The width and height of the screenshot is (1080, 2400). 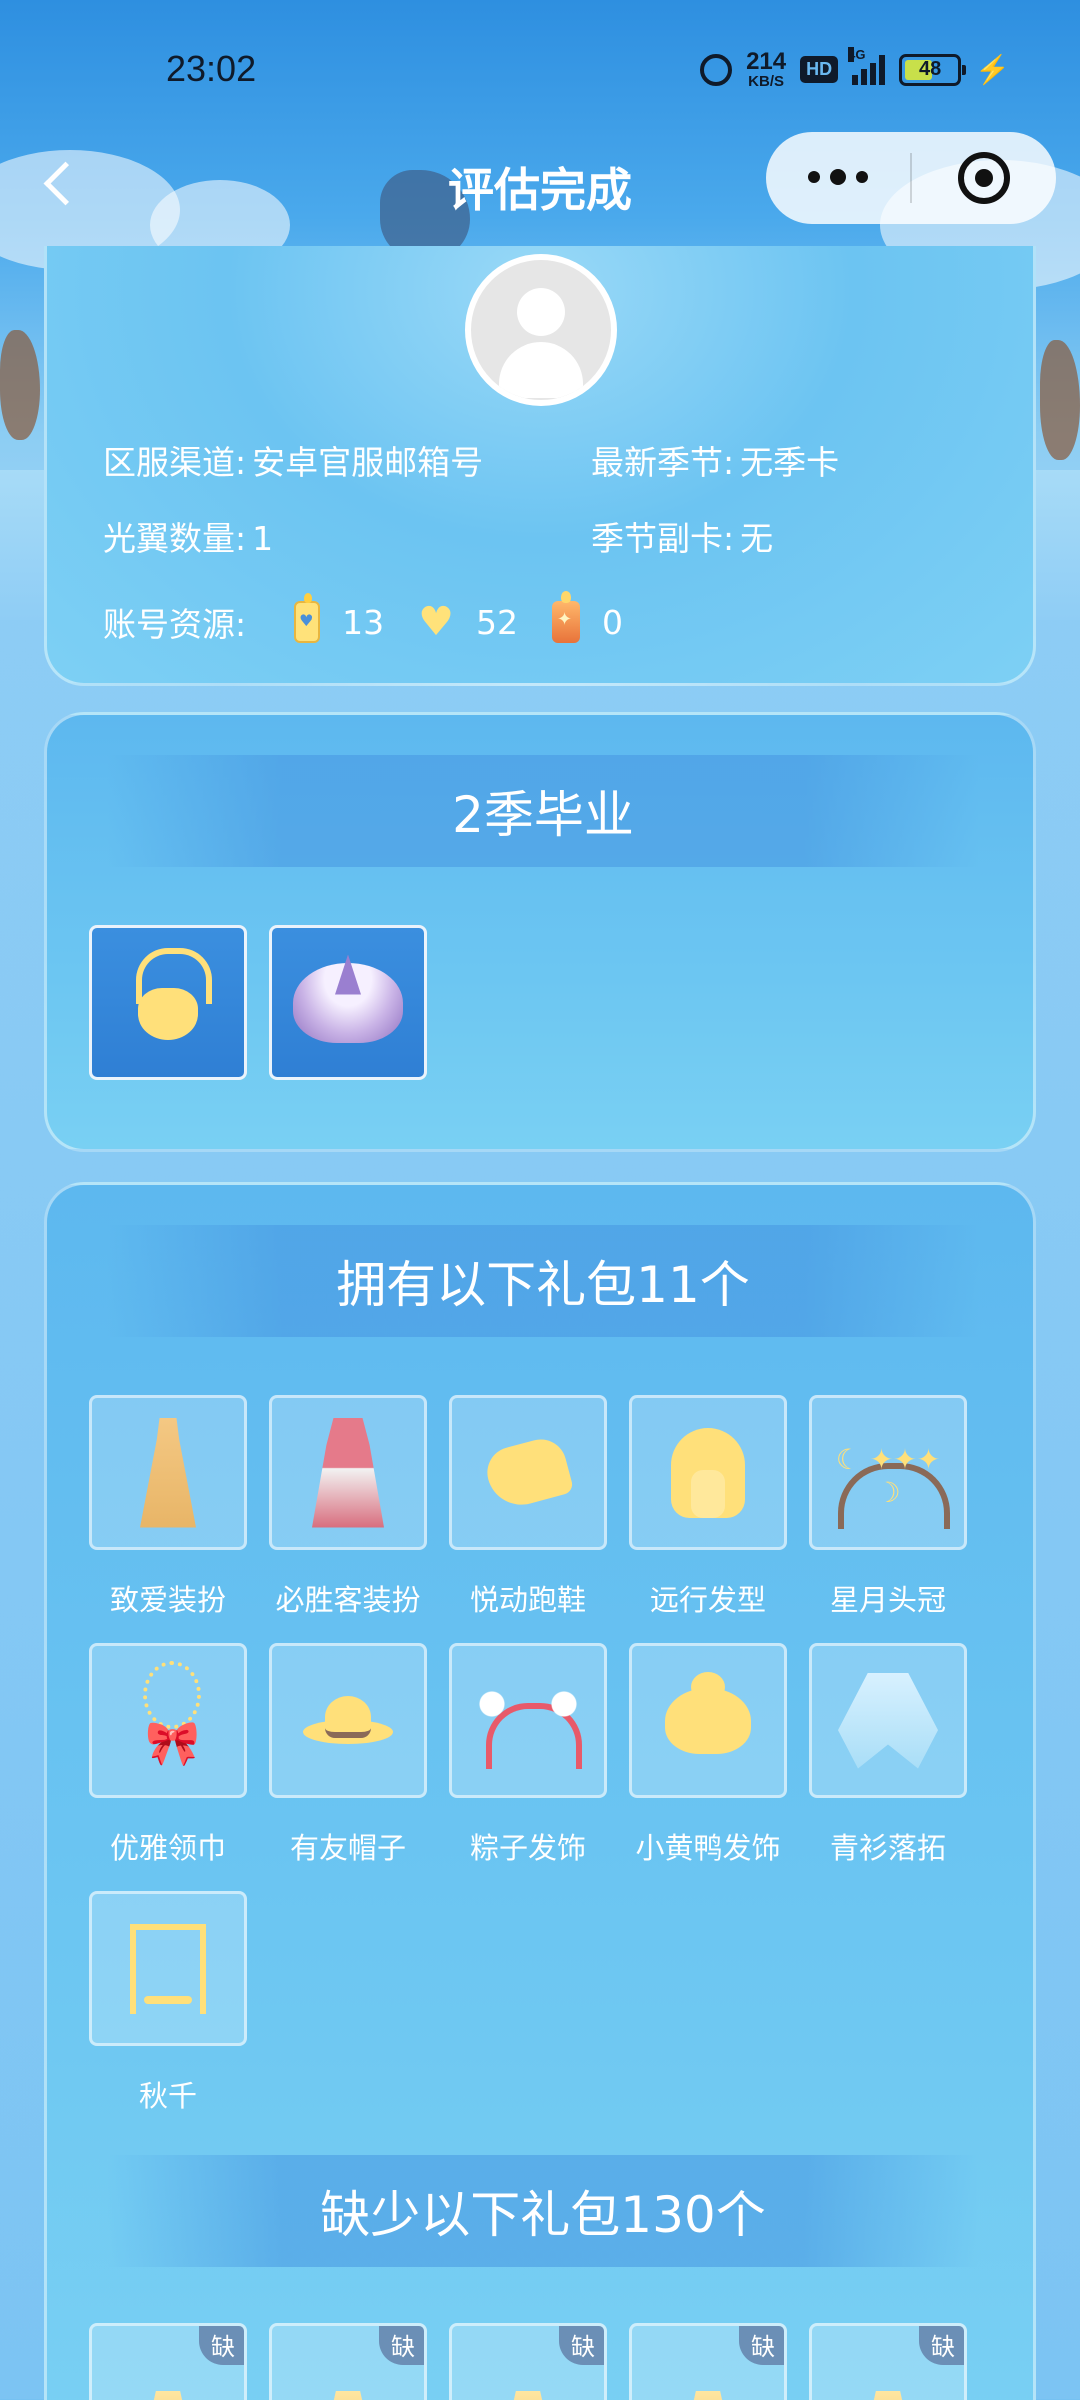 I want to click on network-speed: 214 KB/S, so click(x=766, y=69).